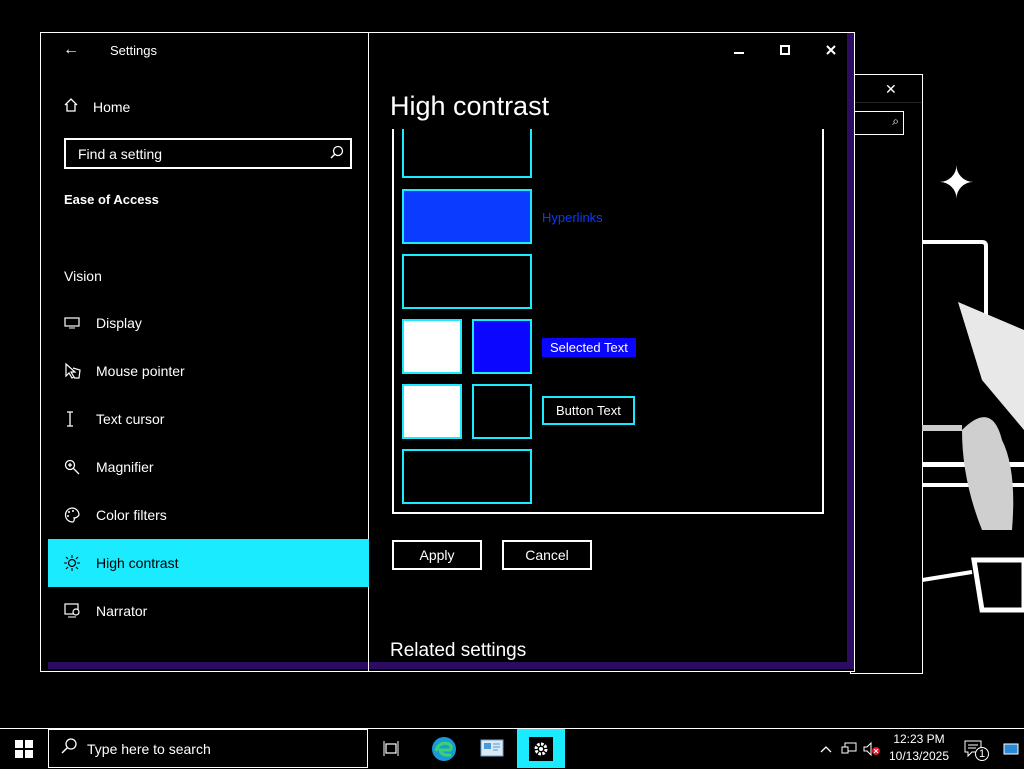 This screenshot has width=1024, height=769. I want to click on sidebar-item-label: Mouse pointer, so click(140, 371).